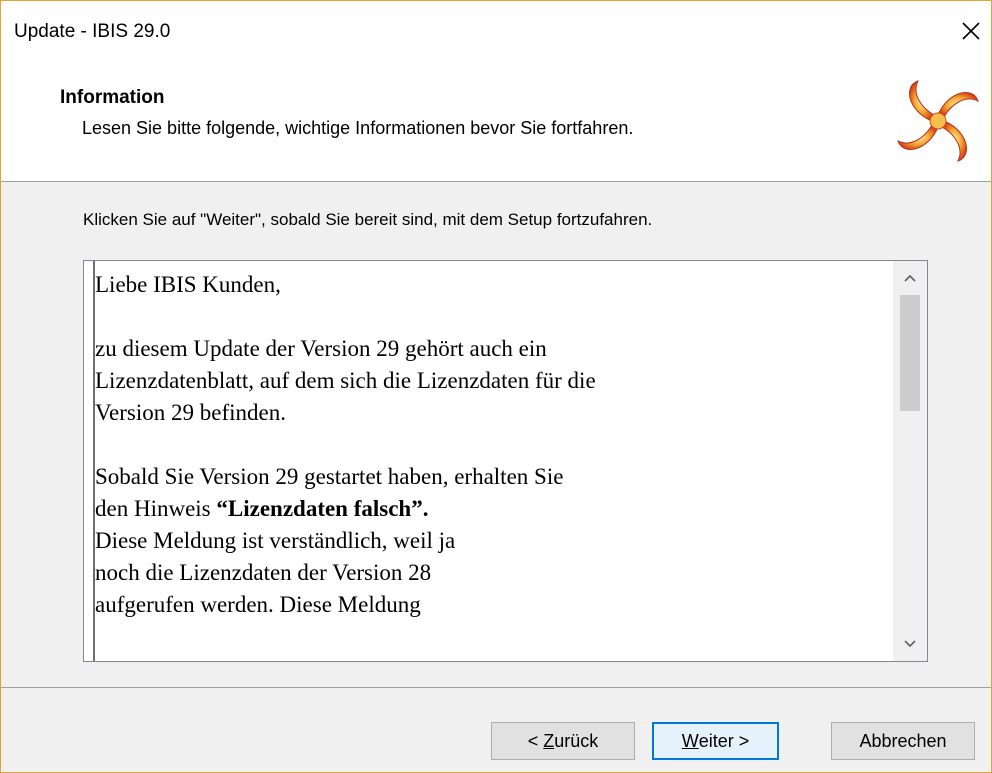 The height and width of the screenshot is (773, 992). What do you see at coordinates (190, 412) in the screenshot?
I see `info-line: Version 29 befinden.` at bounding box center [190, 412].